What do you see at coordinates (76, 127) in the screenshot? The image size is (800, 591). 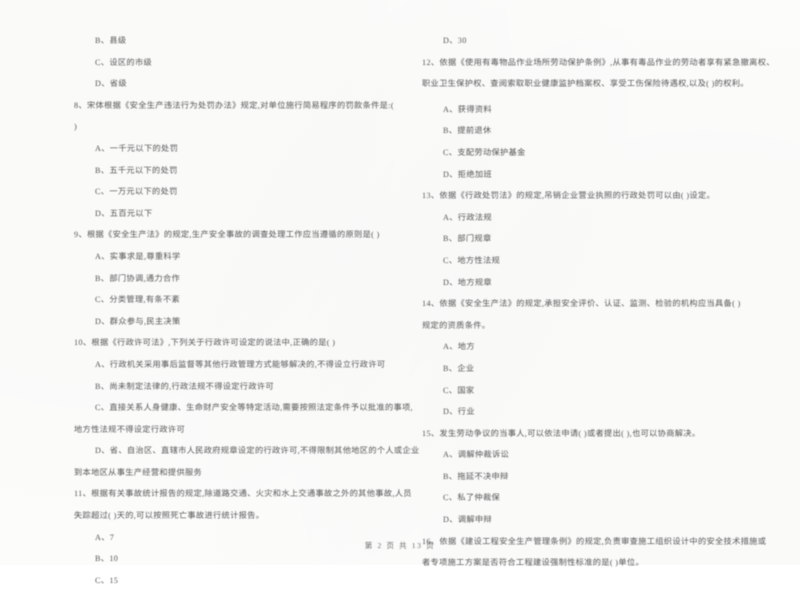 I see `question-stem-line: )` at bounding box center [76, 127].